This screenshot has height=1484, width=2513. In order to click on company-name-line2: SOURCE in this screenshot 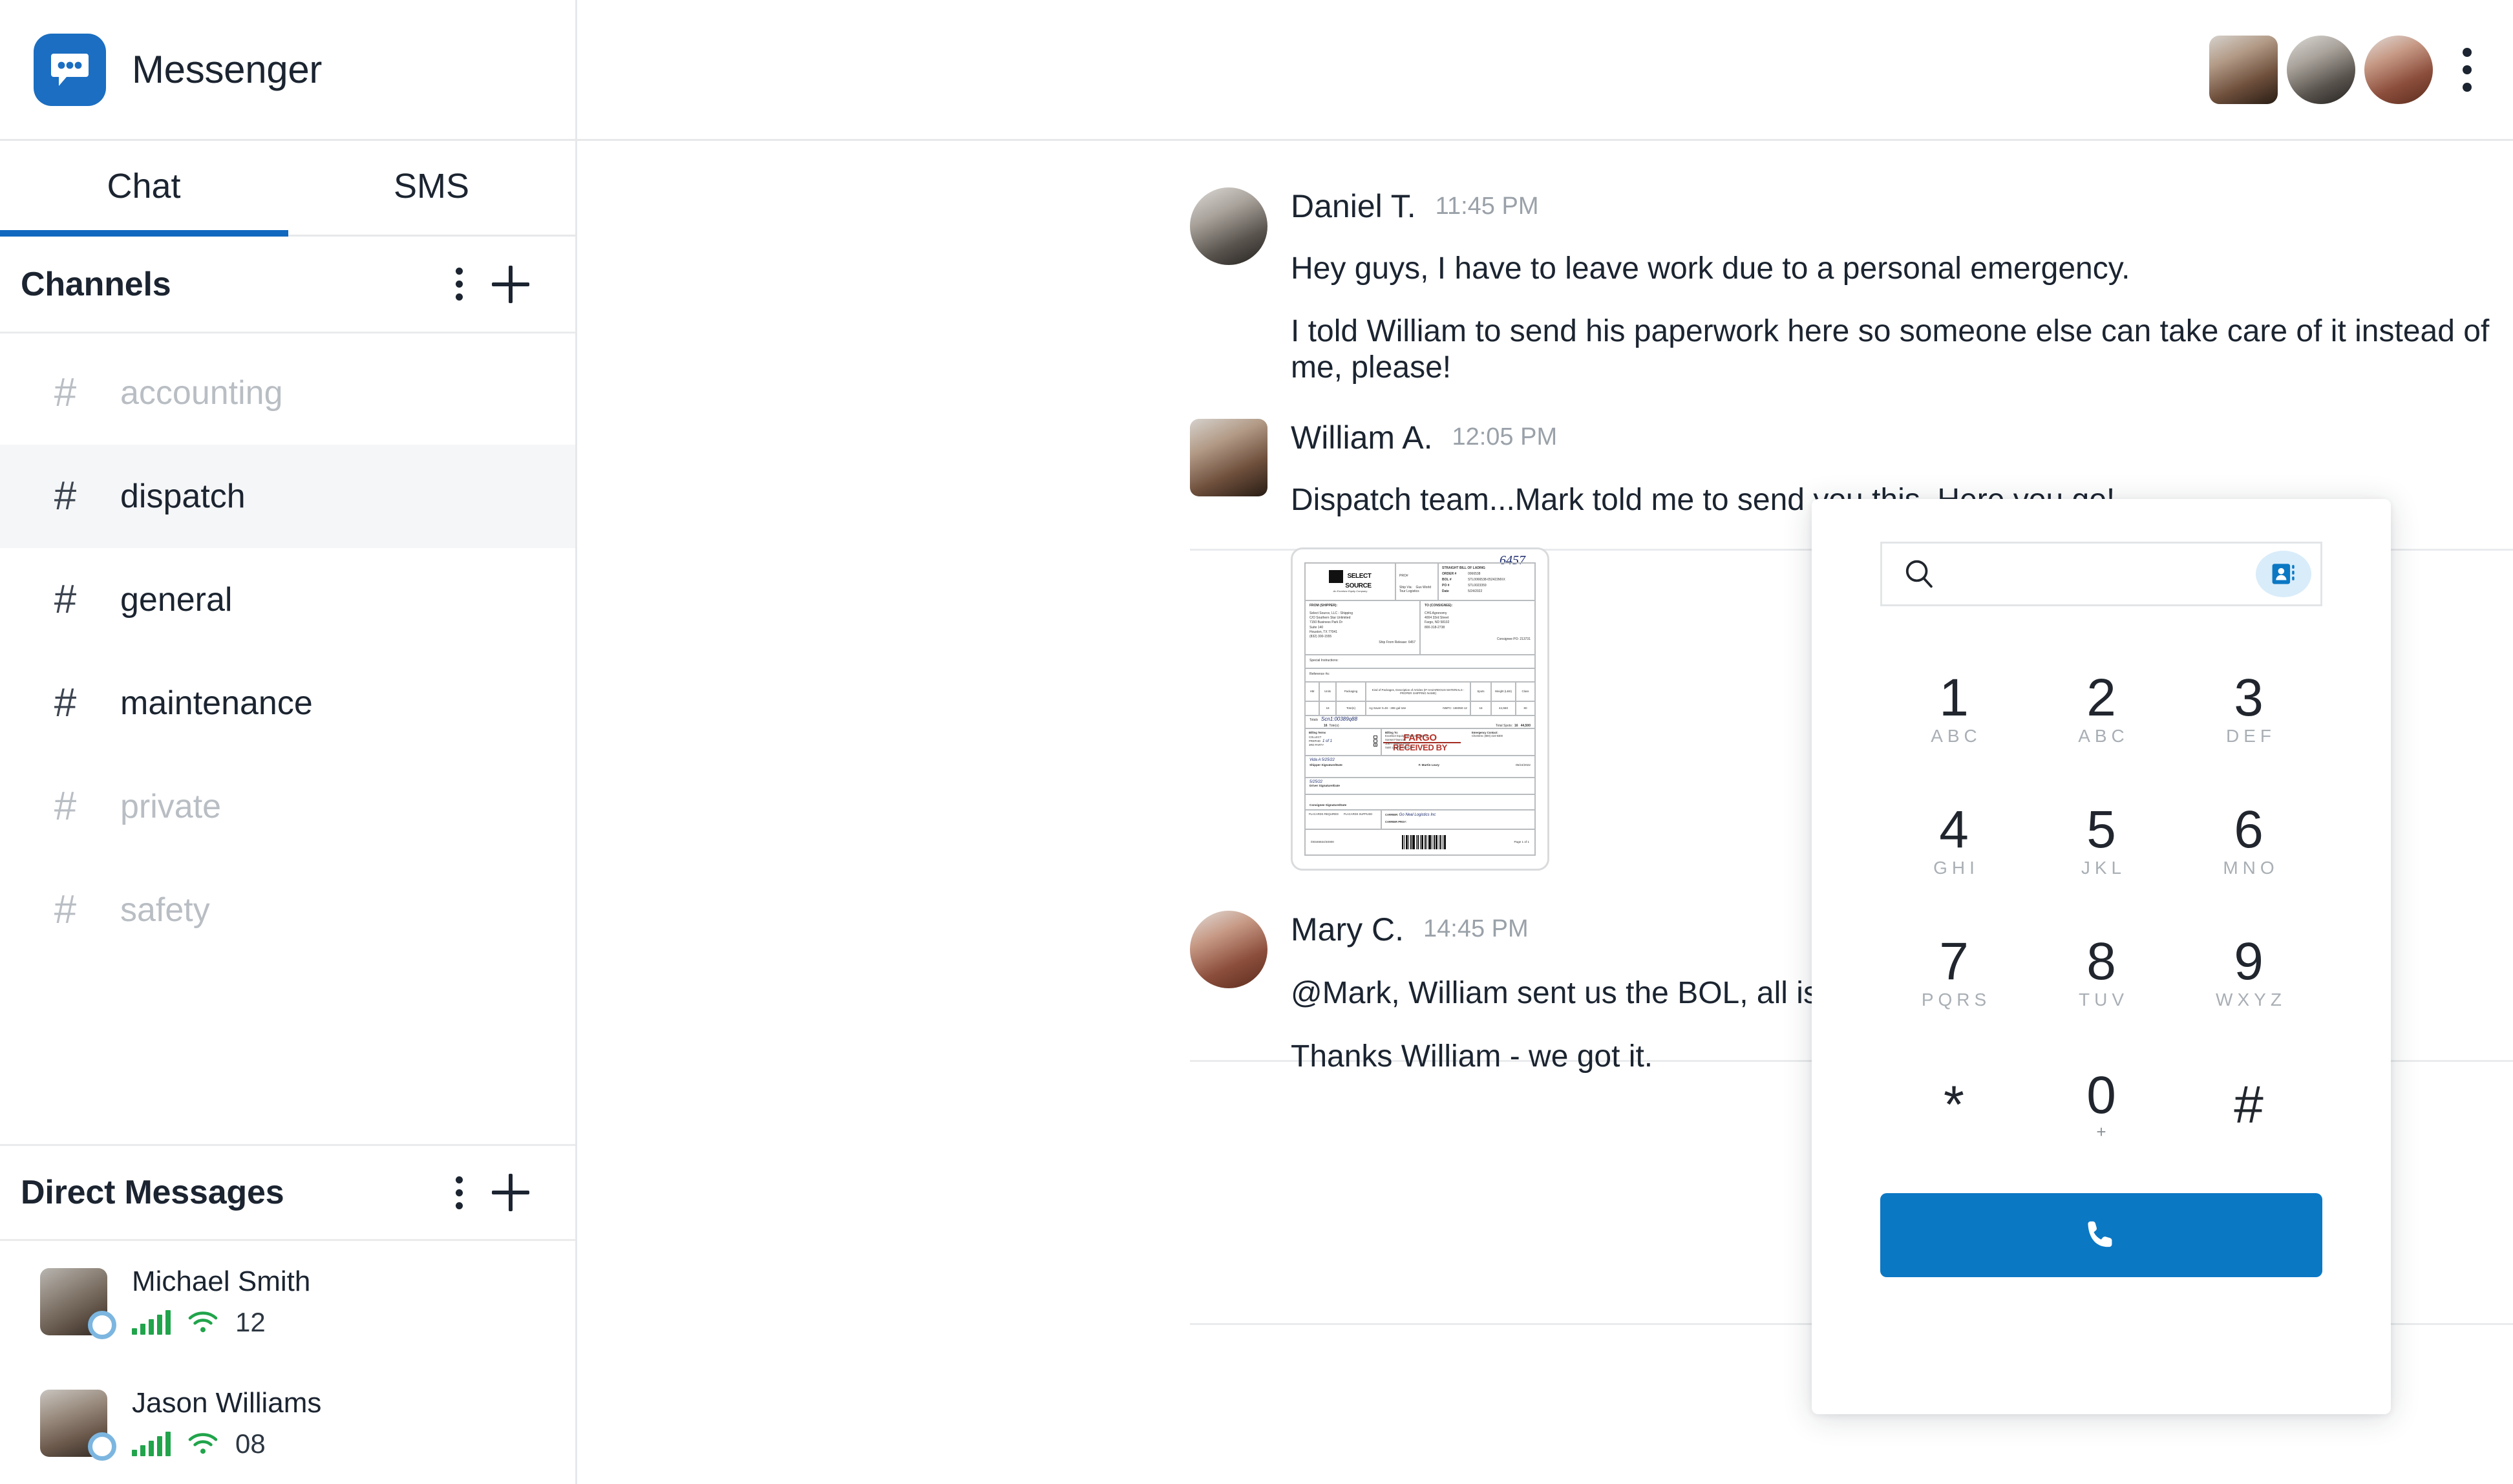, I will do `click(1358, 586)`.